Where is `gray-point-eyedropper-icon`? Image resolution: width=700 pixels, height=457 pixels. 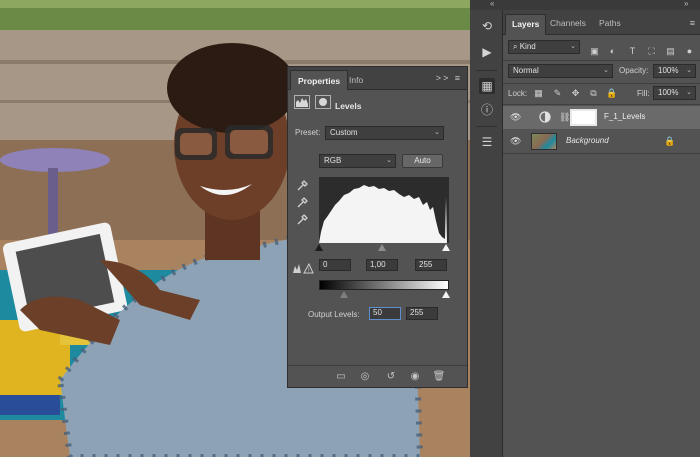 gray-point-eyedropper-icon is located at coordinates (302, 203).